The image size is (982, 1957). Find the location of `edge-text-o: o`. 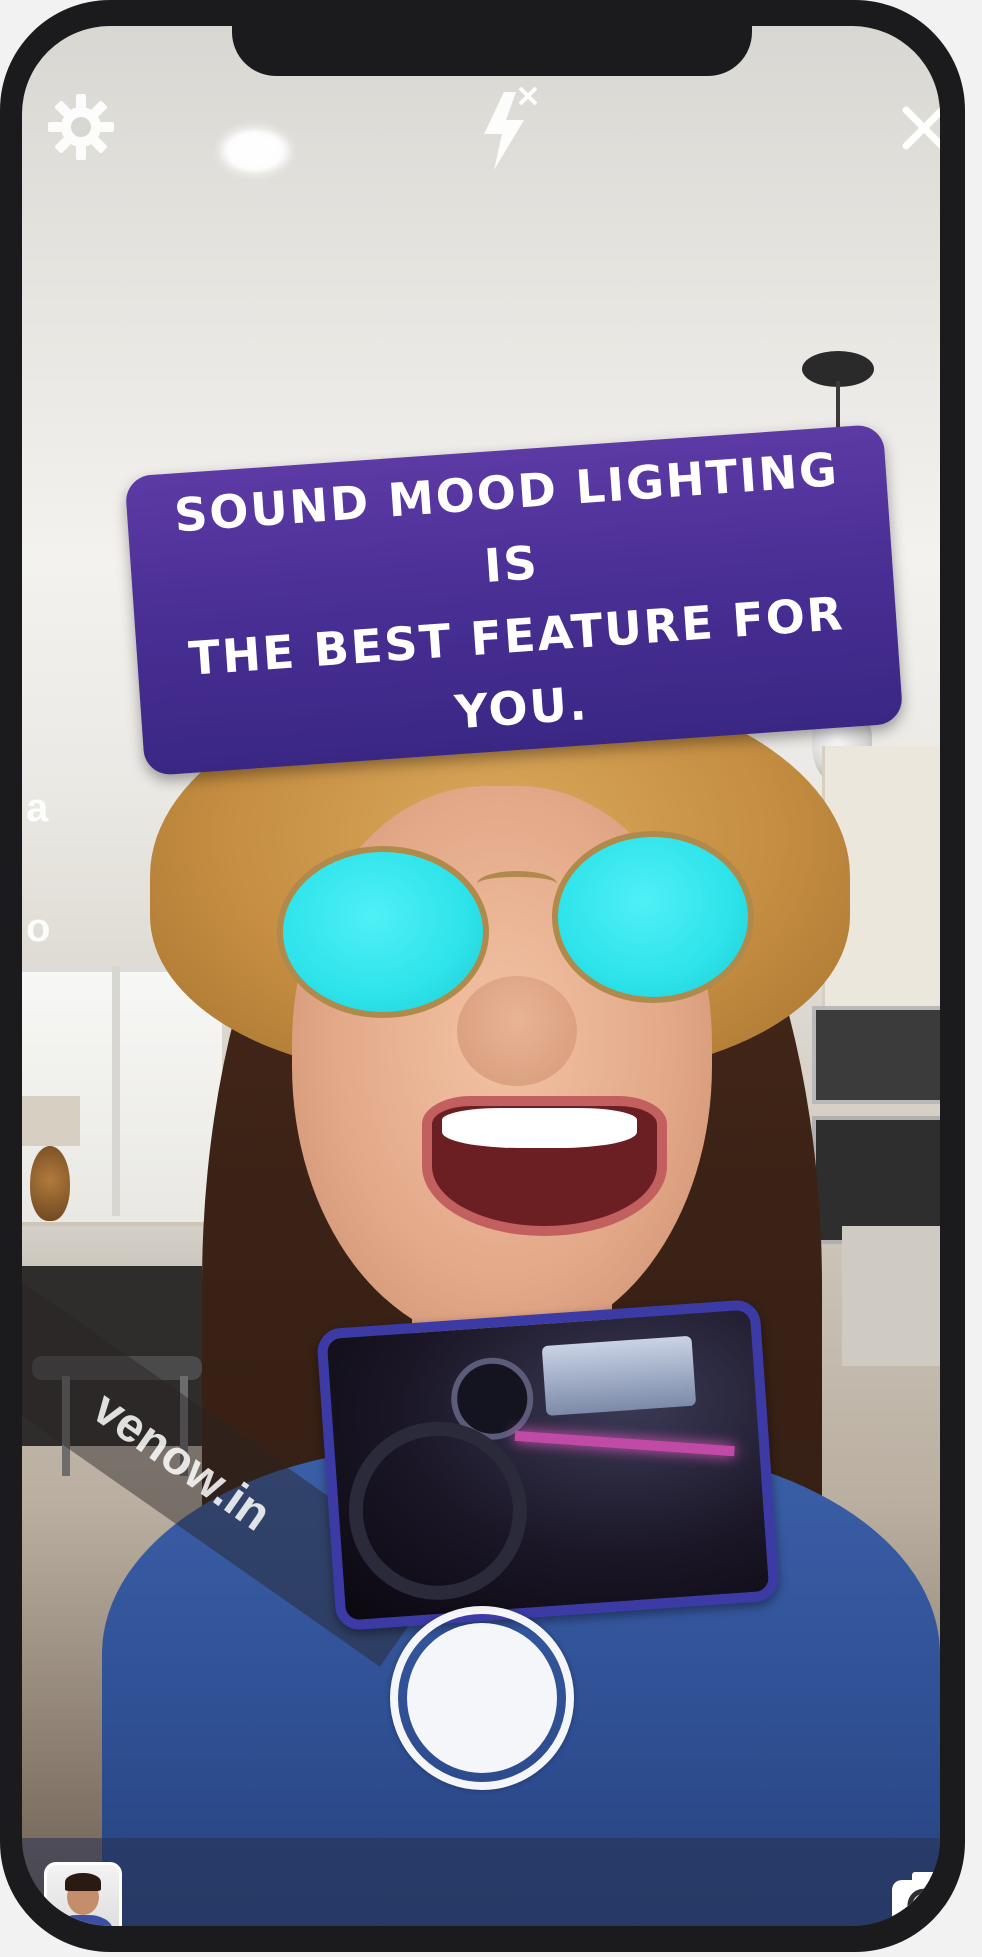

edge-text-o: o is located at coordinates (38, 928).